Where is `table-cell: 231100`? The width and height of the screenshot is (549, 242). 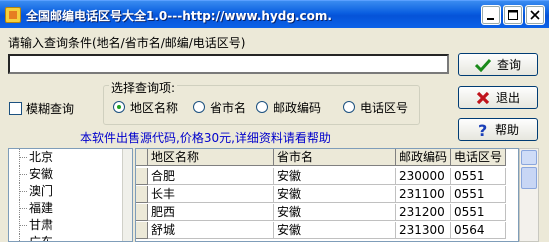
table-cell: 231100 is located at coordinates (423, 194).